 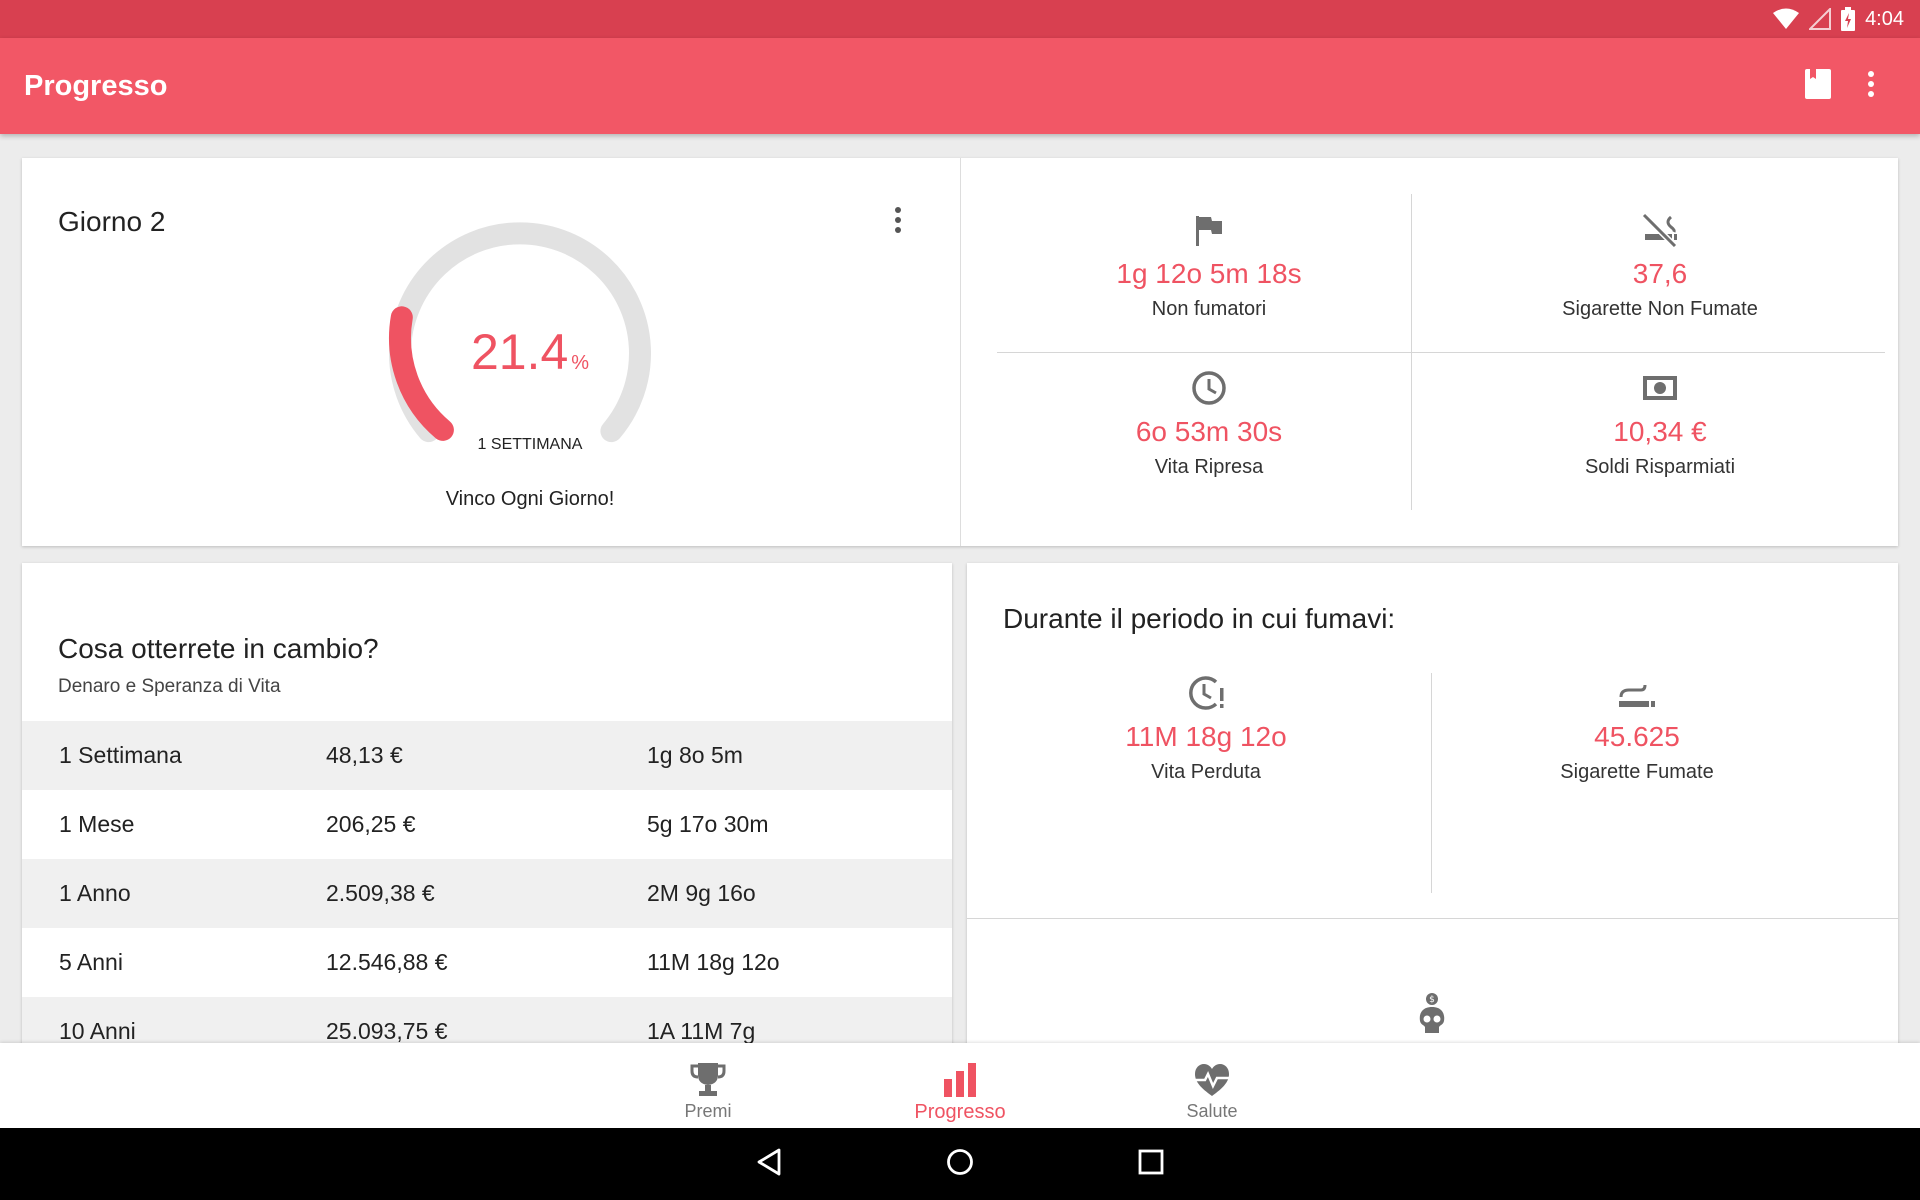 I want to click on period-cell: 1 Settimana, so click(x=120, y=755).